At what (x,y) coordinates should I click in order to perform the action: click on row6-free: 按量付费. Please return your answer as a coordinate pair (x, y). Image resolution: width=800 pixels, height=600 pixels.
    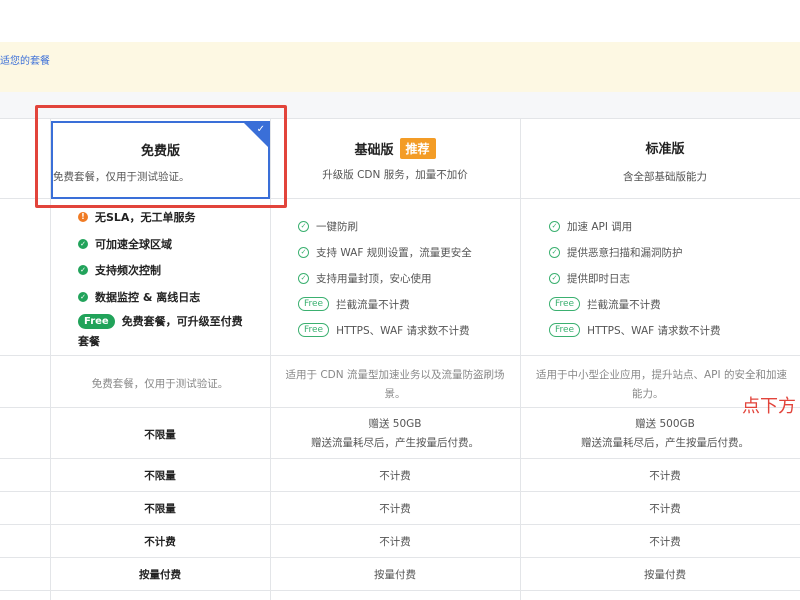
    Looking at the image, I should click on (160, 575).